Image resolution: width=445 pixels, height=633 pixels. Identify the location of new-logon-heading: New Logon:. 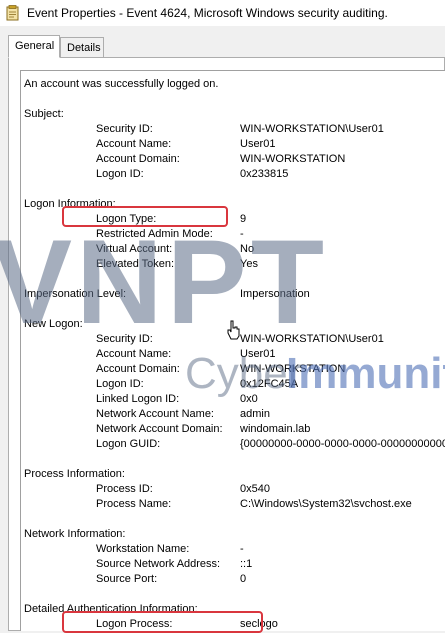
(53, 324).